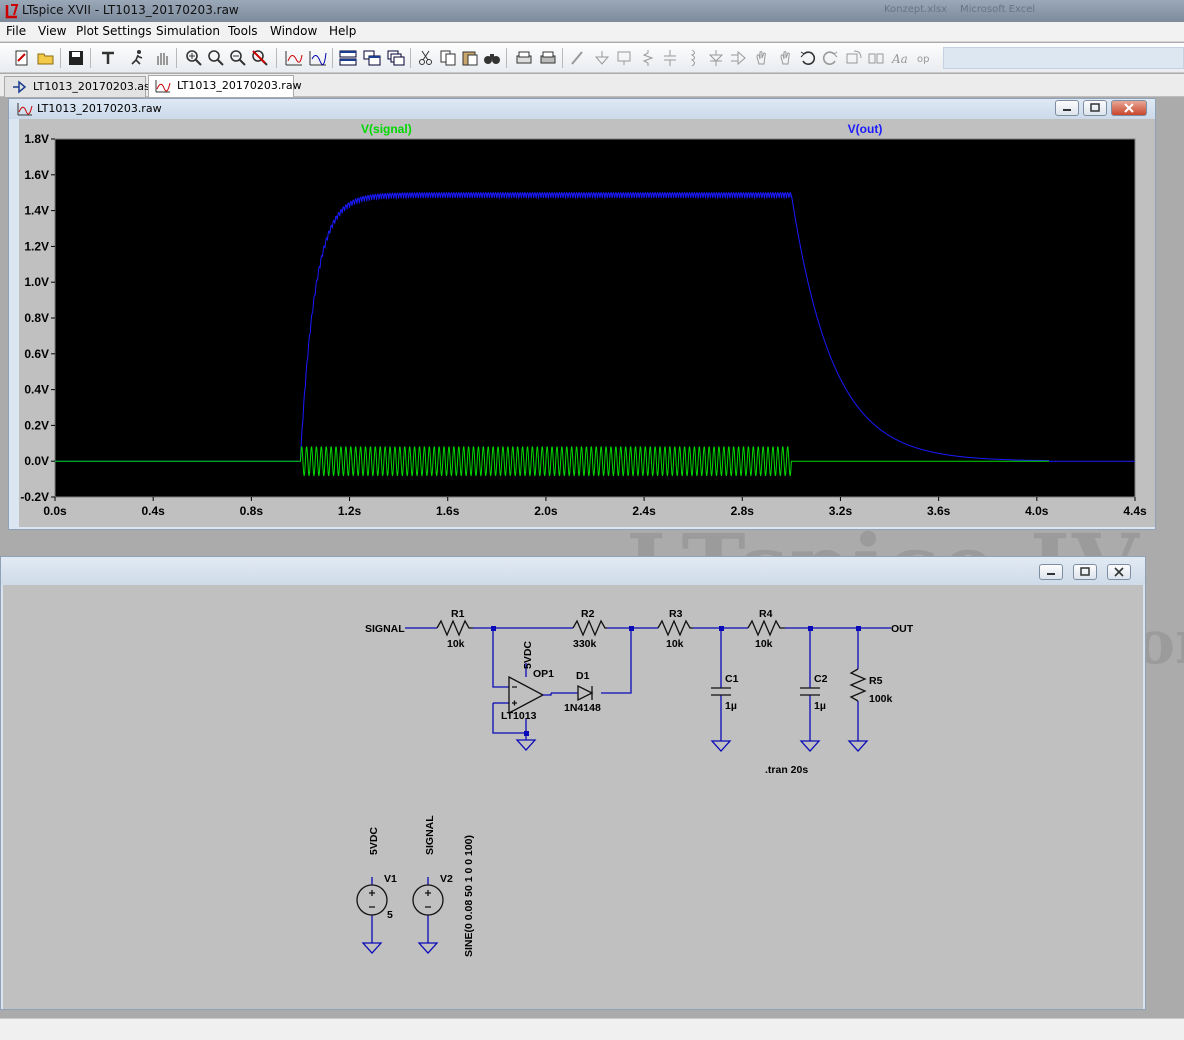 The height and width of the screenshot is (1040, 1184). Describe the element at coordinates (469, 896) in the screenshot. I see `v2-value: SINE(0 0.08 50 1 0 0 100)` at that location.